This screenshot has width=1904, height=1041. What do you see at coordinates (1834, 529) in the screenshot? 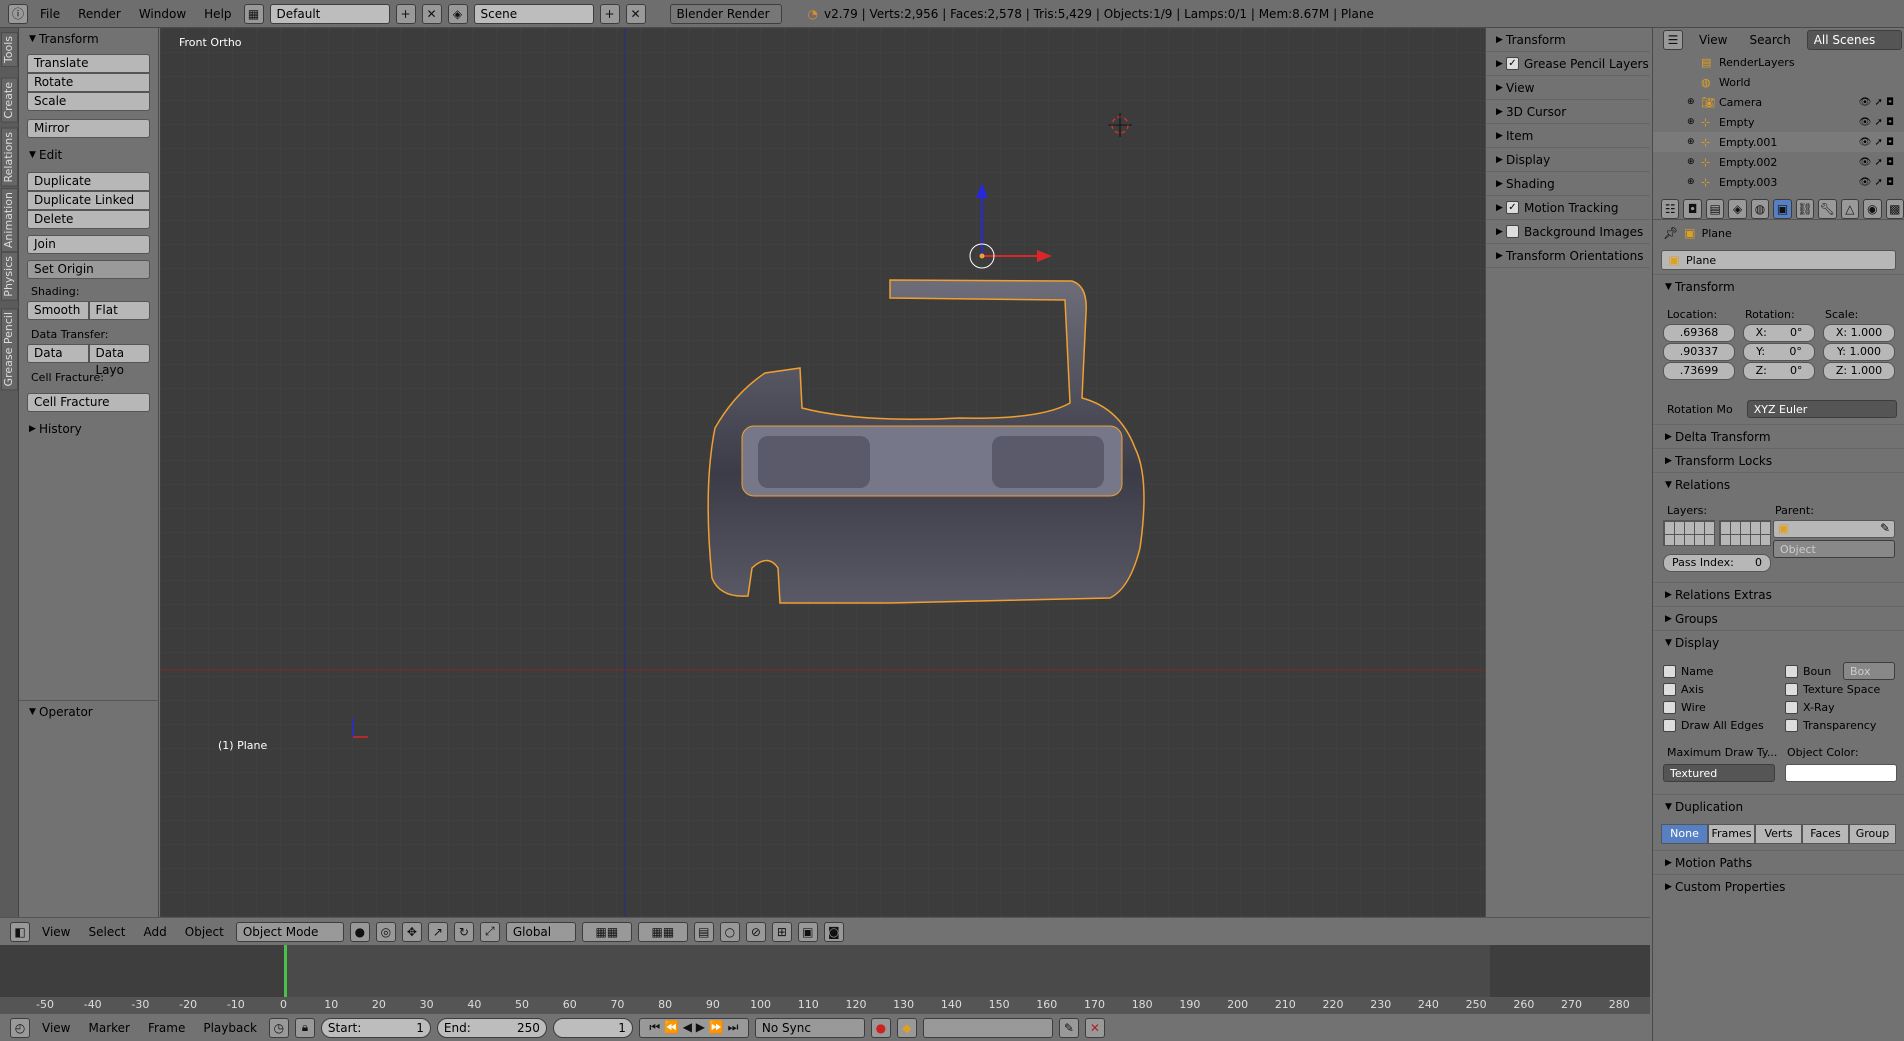
I see `parent-field: ▣ ✎` at bounding box center [1834, 529].